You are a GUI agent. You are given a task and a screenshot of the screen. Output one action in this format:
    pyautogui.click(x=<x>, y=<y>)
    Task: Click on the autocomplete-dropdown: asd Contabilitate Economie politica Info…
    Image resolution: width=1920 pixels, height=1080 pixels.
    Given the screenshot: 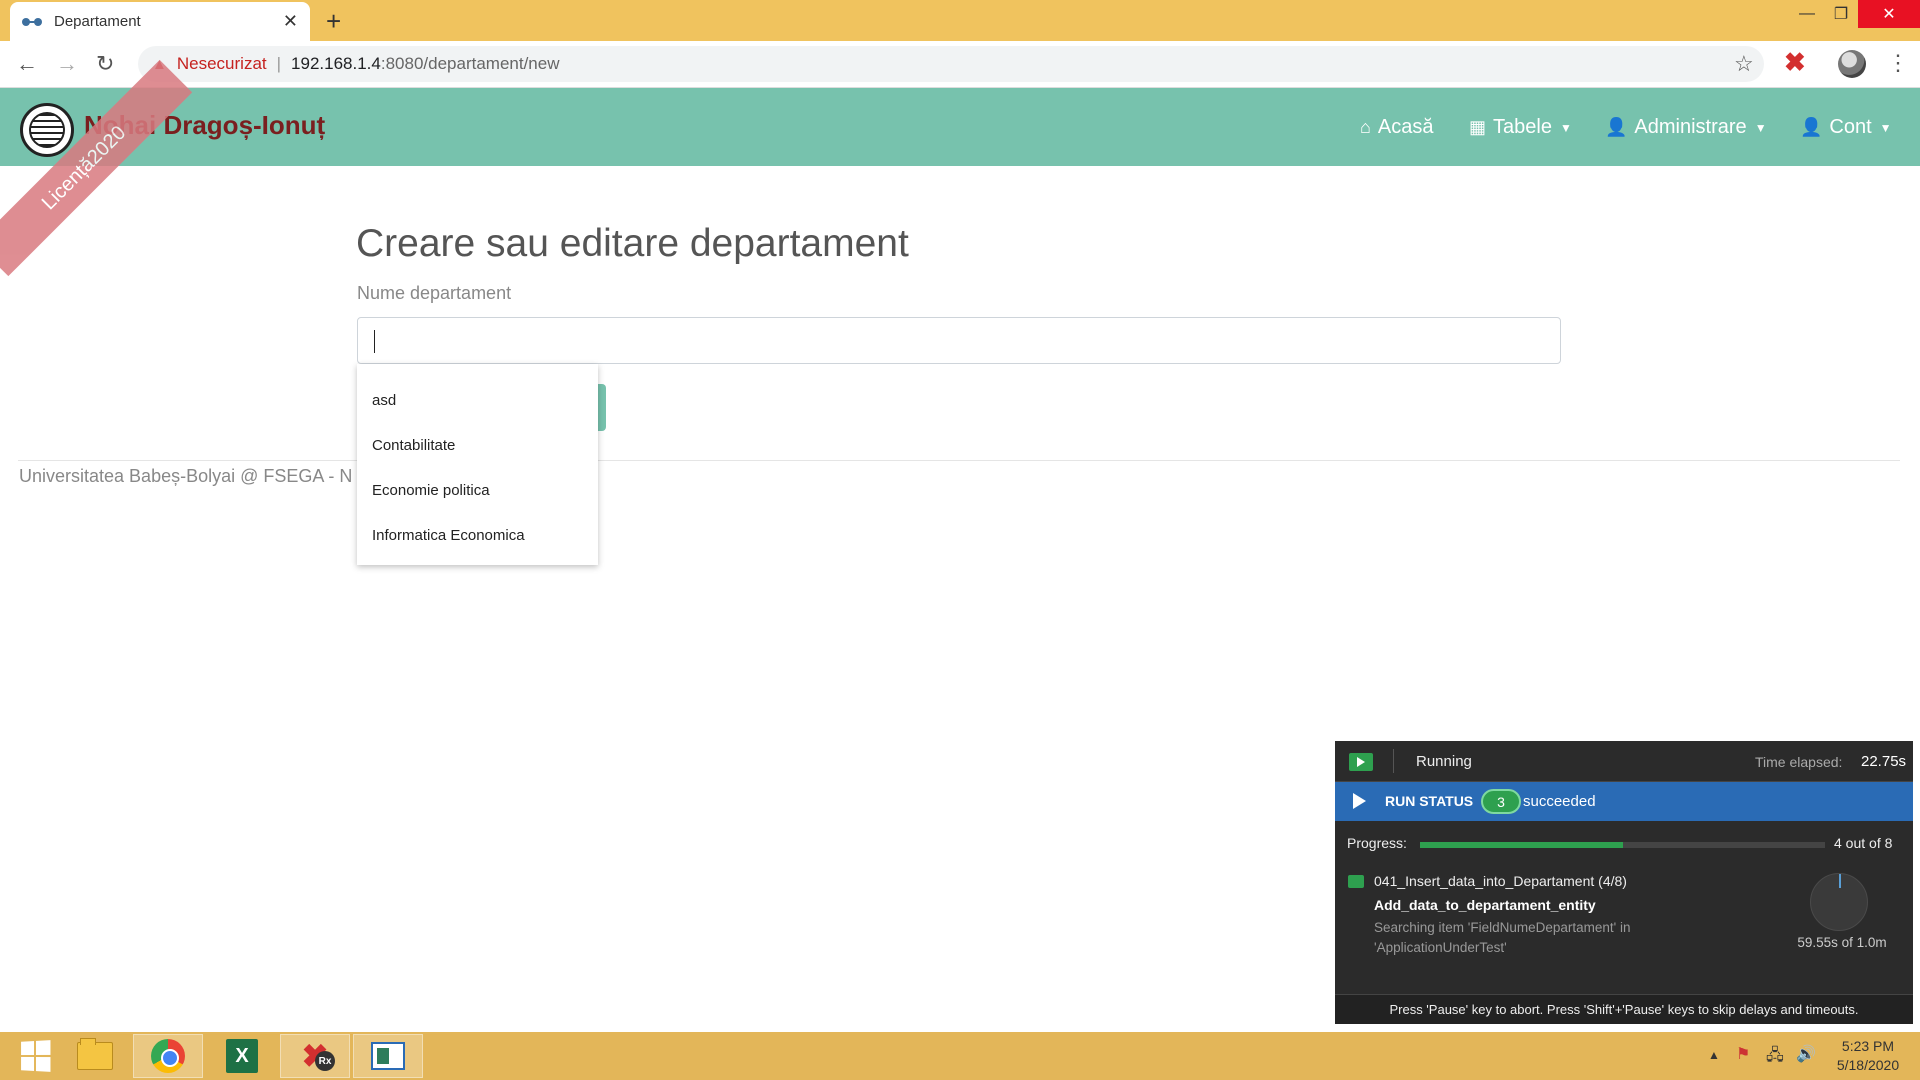 What is the action you would take?
    pyautogui.click(x=477, y=464)
    